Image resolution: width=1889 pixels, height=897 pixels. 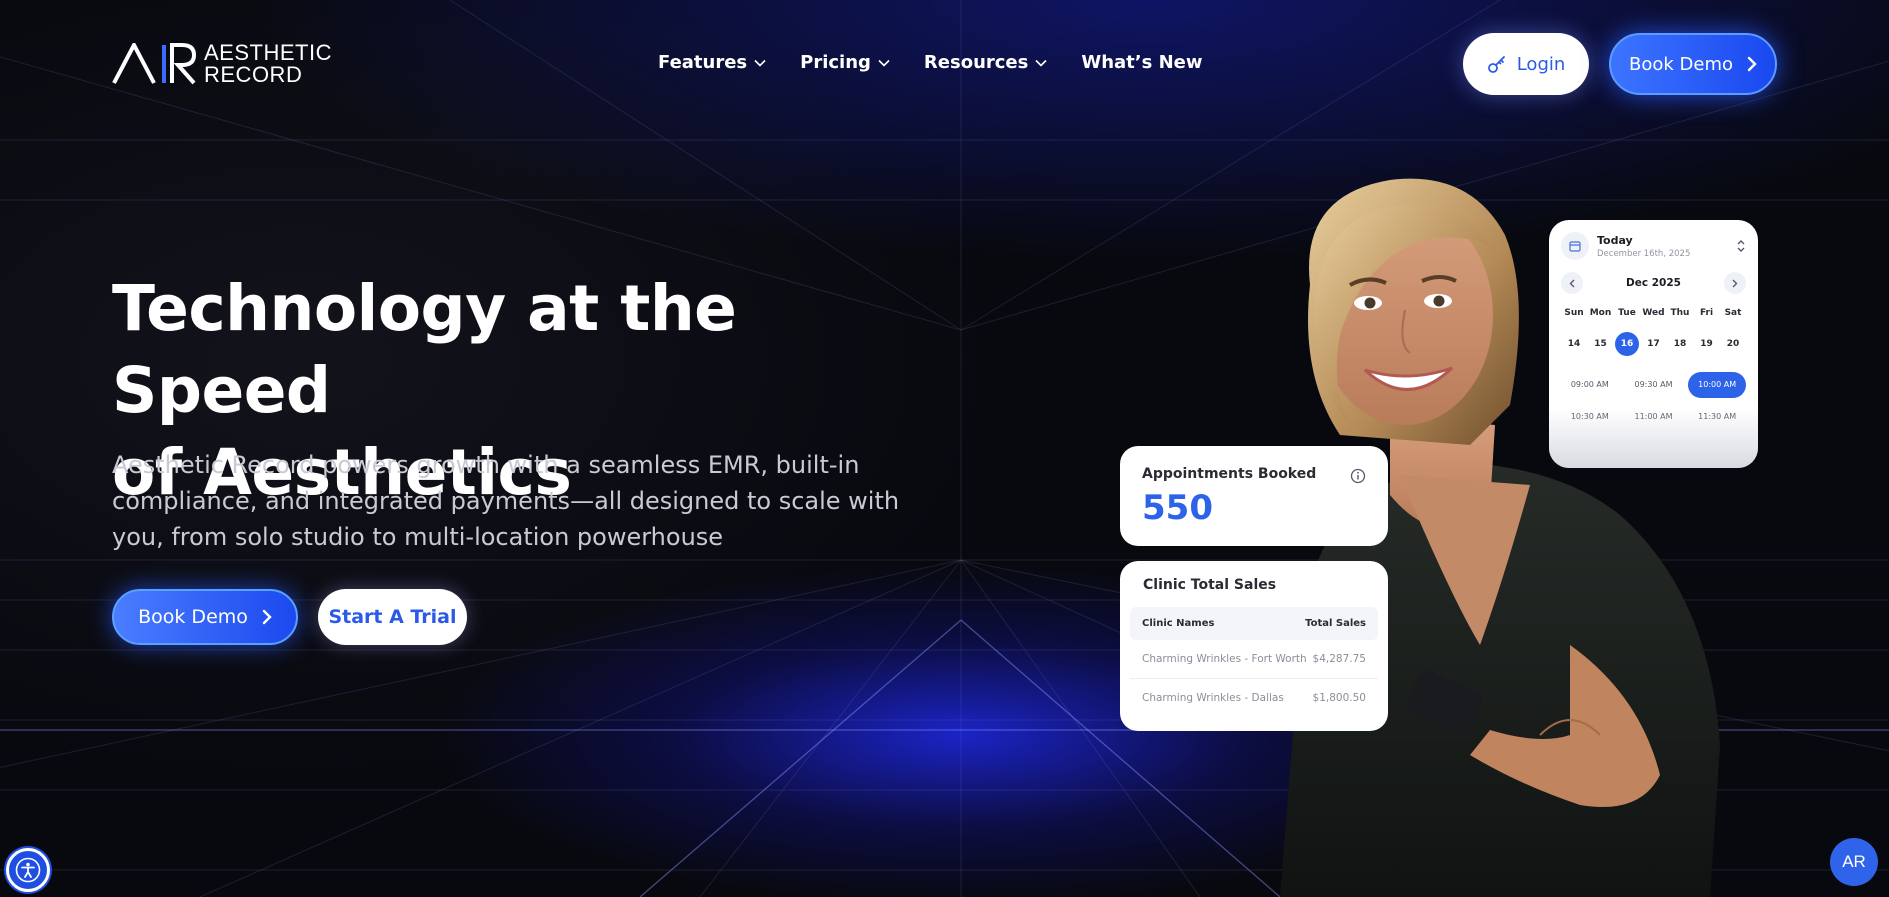 I want to click on nav-resources: Resources, so click(x=985, y=62).